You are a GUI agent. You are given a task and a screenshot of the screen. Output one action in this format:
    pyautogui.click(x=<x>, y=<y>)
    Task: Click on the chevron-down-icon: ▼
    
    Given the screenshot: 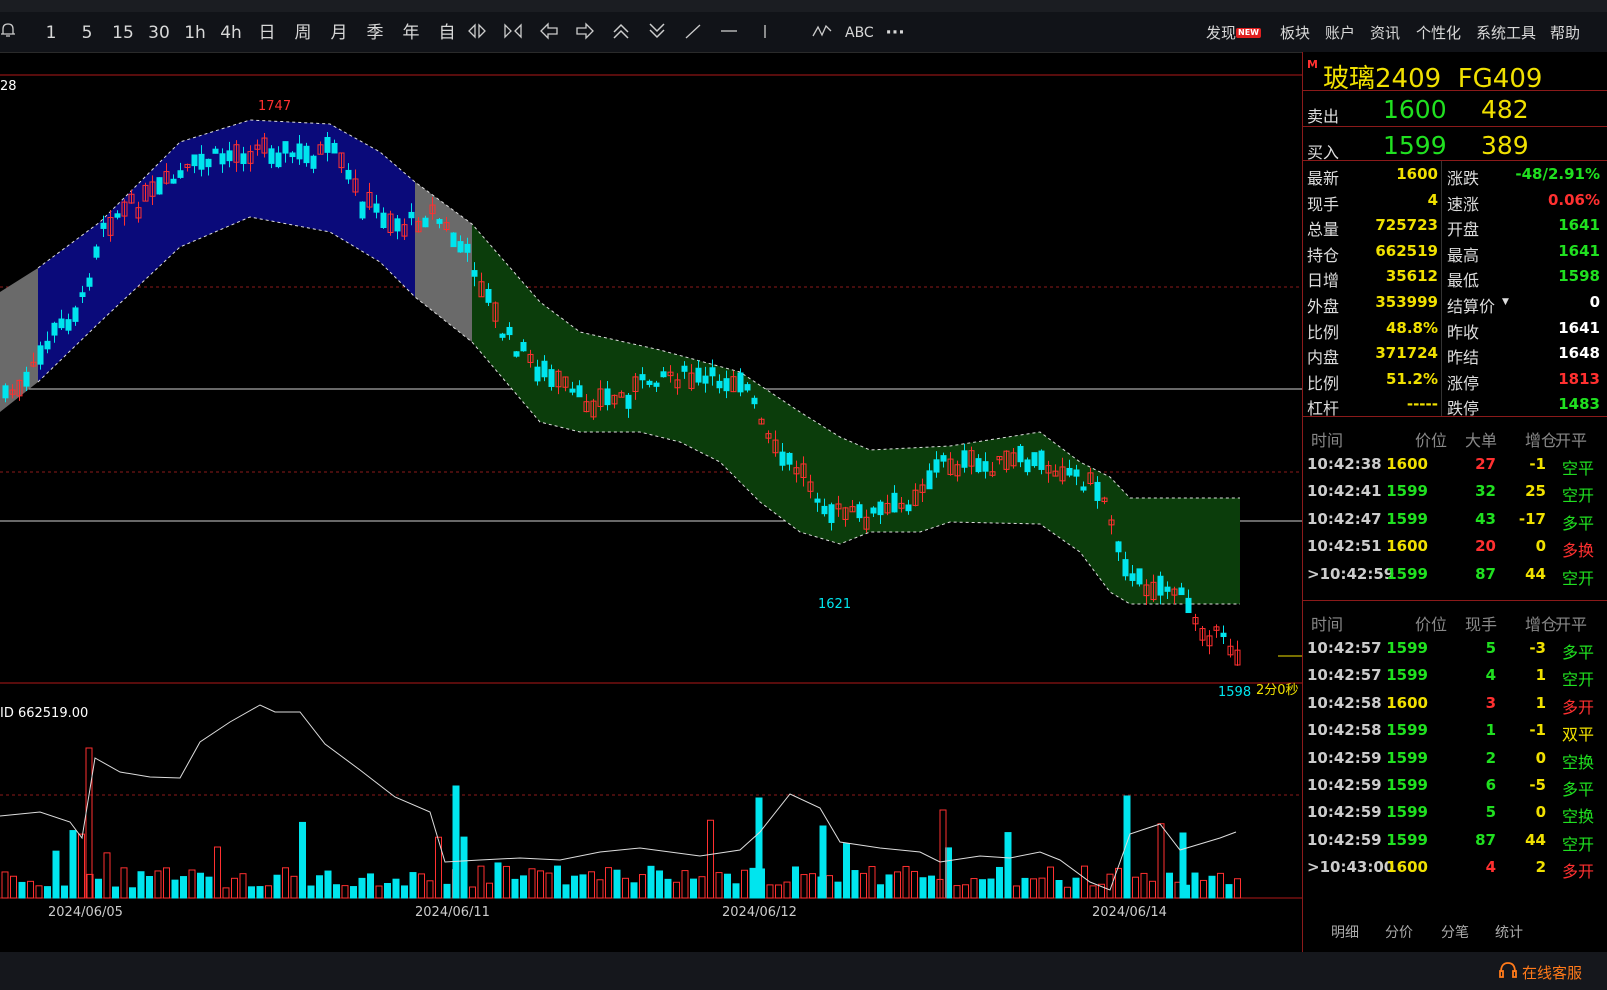 What is the action you would take?
    pyautogui.click(x=1505, y=302)
    